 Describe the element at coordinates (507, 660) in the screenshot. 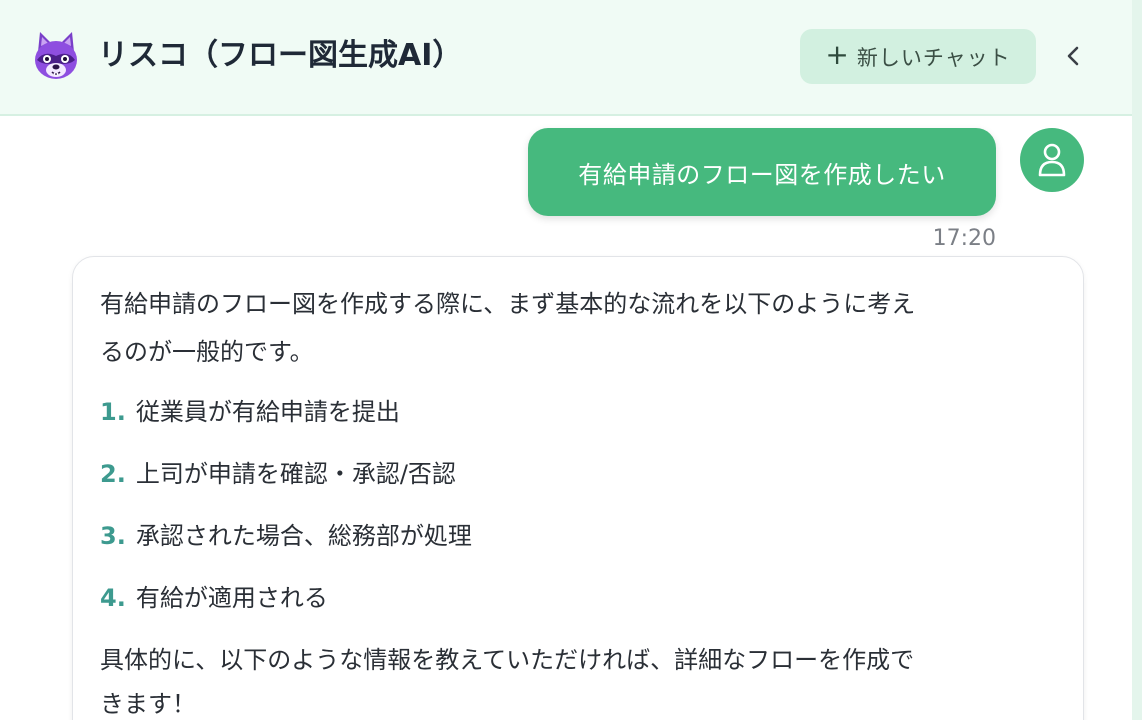

I see `assistant-outro-line-1: 具体的に、以下のような情報を教えていただければ、詳細なフローを作成で` at that location.